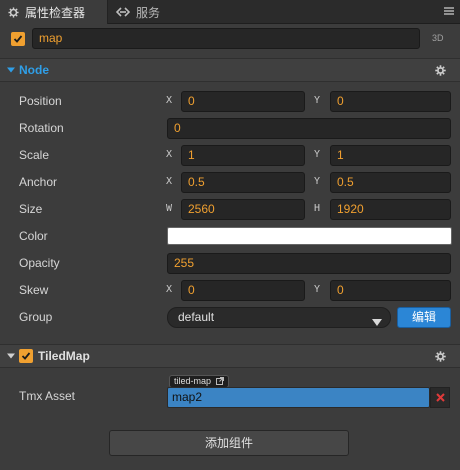 Image resolution: width=460 pixels, height=470 pixels. I want to click on group-select-value: default, so click(196, 317).